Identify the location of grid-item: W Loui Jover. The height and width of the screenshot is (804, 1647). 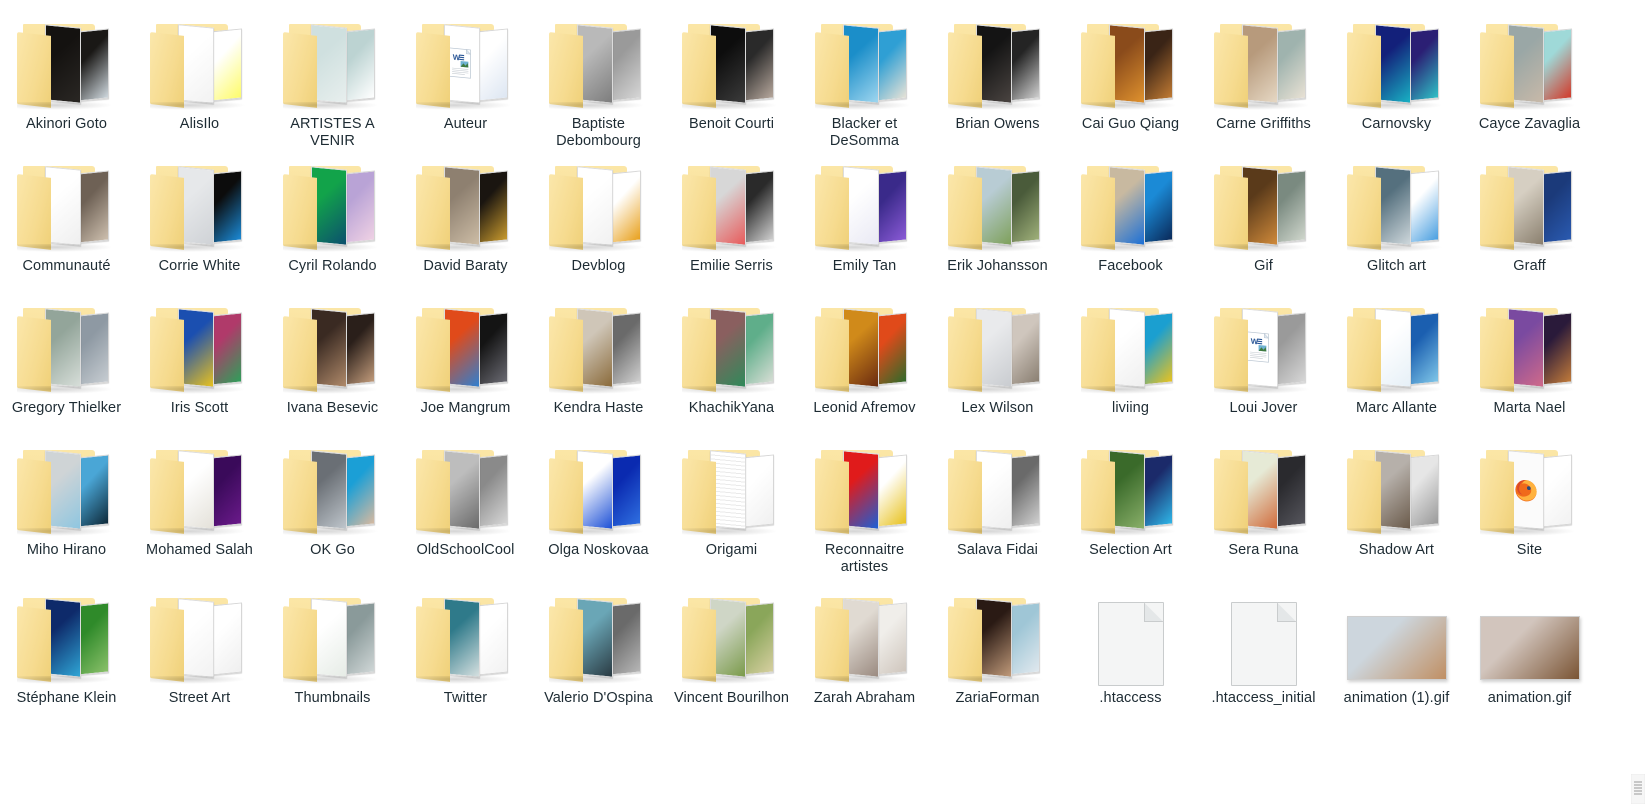
(1263, 363).